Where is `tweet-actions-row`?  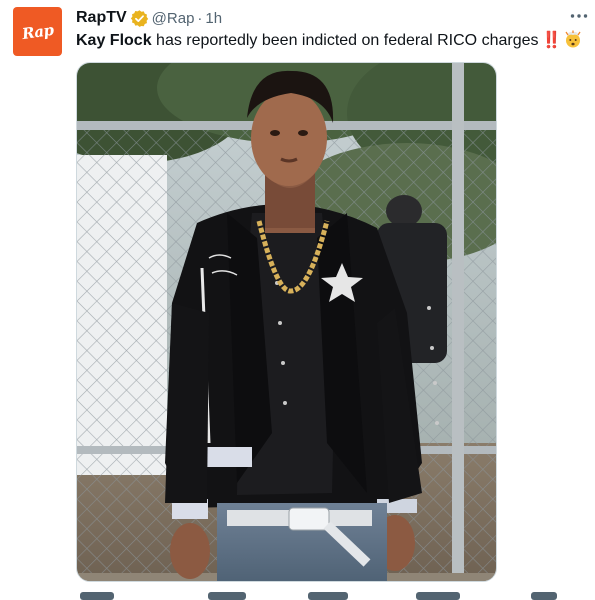 tweet-actions-row is located at coordinates (328, 596).